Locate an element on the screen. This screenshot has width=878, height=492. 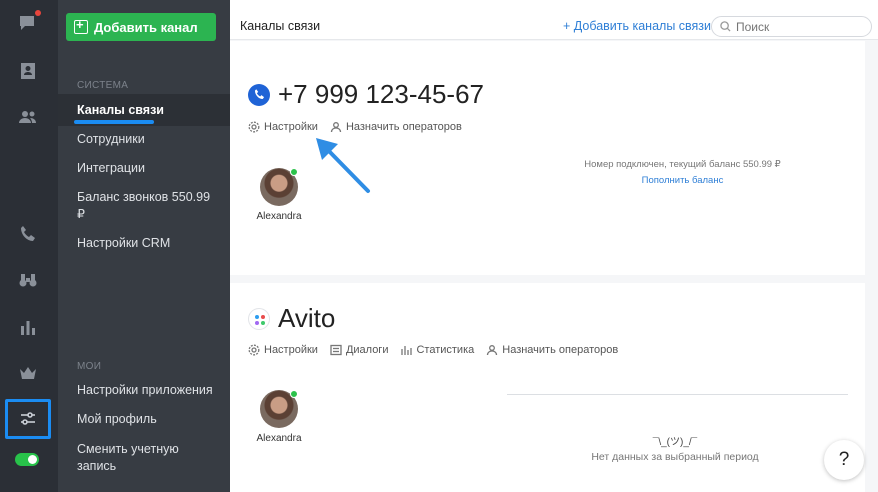
contacts-card-icon is located at coordinates (28, 71).